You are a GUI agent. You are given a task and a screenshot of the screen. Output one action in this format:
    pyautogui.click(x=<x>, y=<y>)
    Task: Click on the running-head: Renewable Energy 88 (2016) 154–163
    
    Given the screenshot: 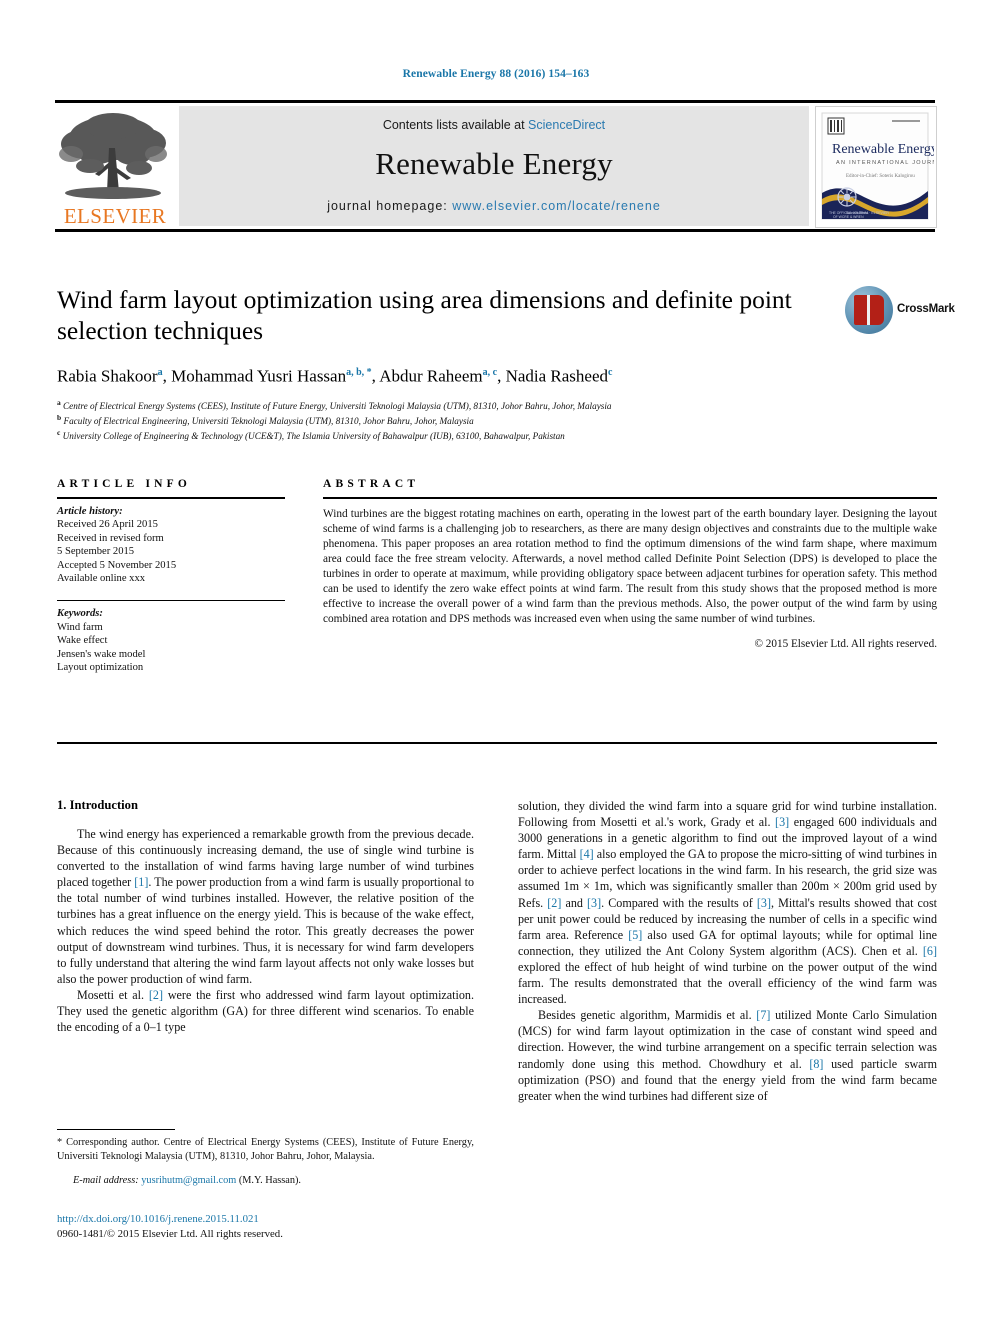 What is the action you would take?
    pyautogui.click(x=496, y=74)
    